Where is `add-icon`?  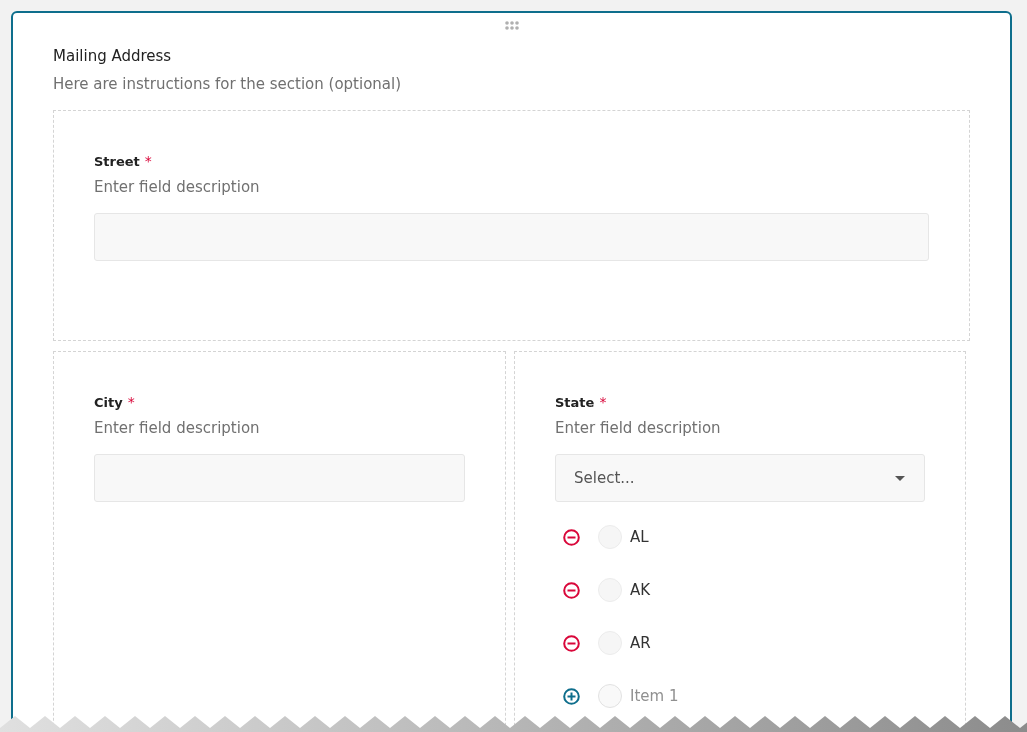
add-icon is located at coordinates (571, 696).